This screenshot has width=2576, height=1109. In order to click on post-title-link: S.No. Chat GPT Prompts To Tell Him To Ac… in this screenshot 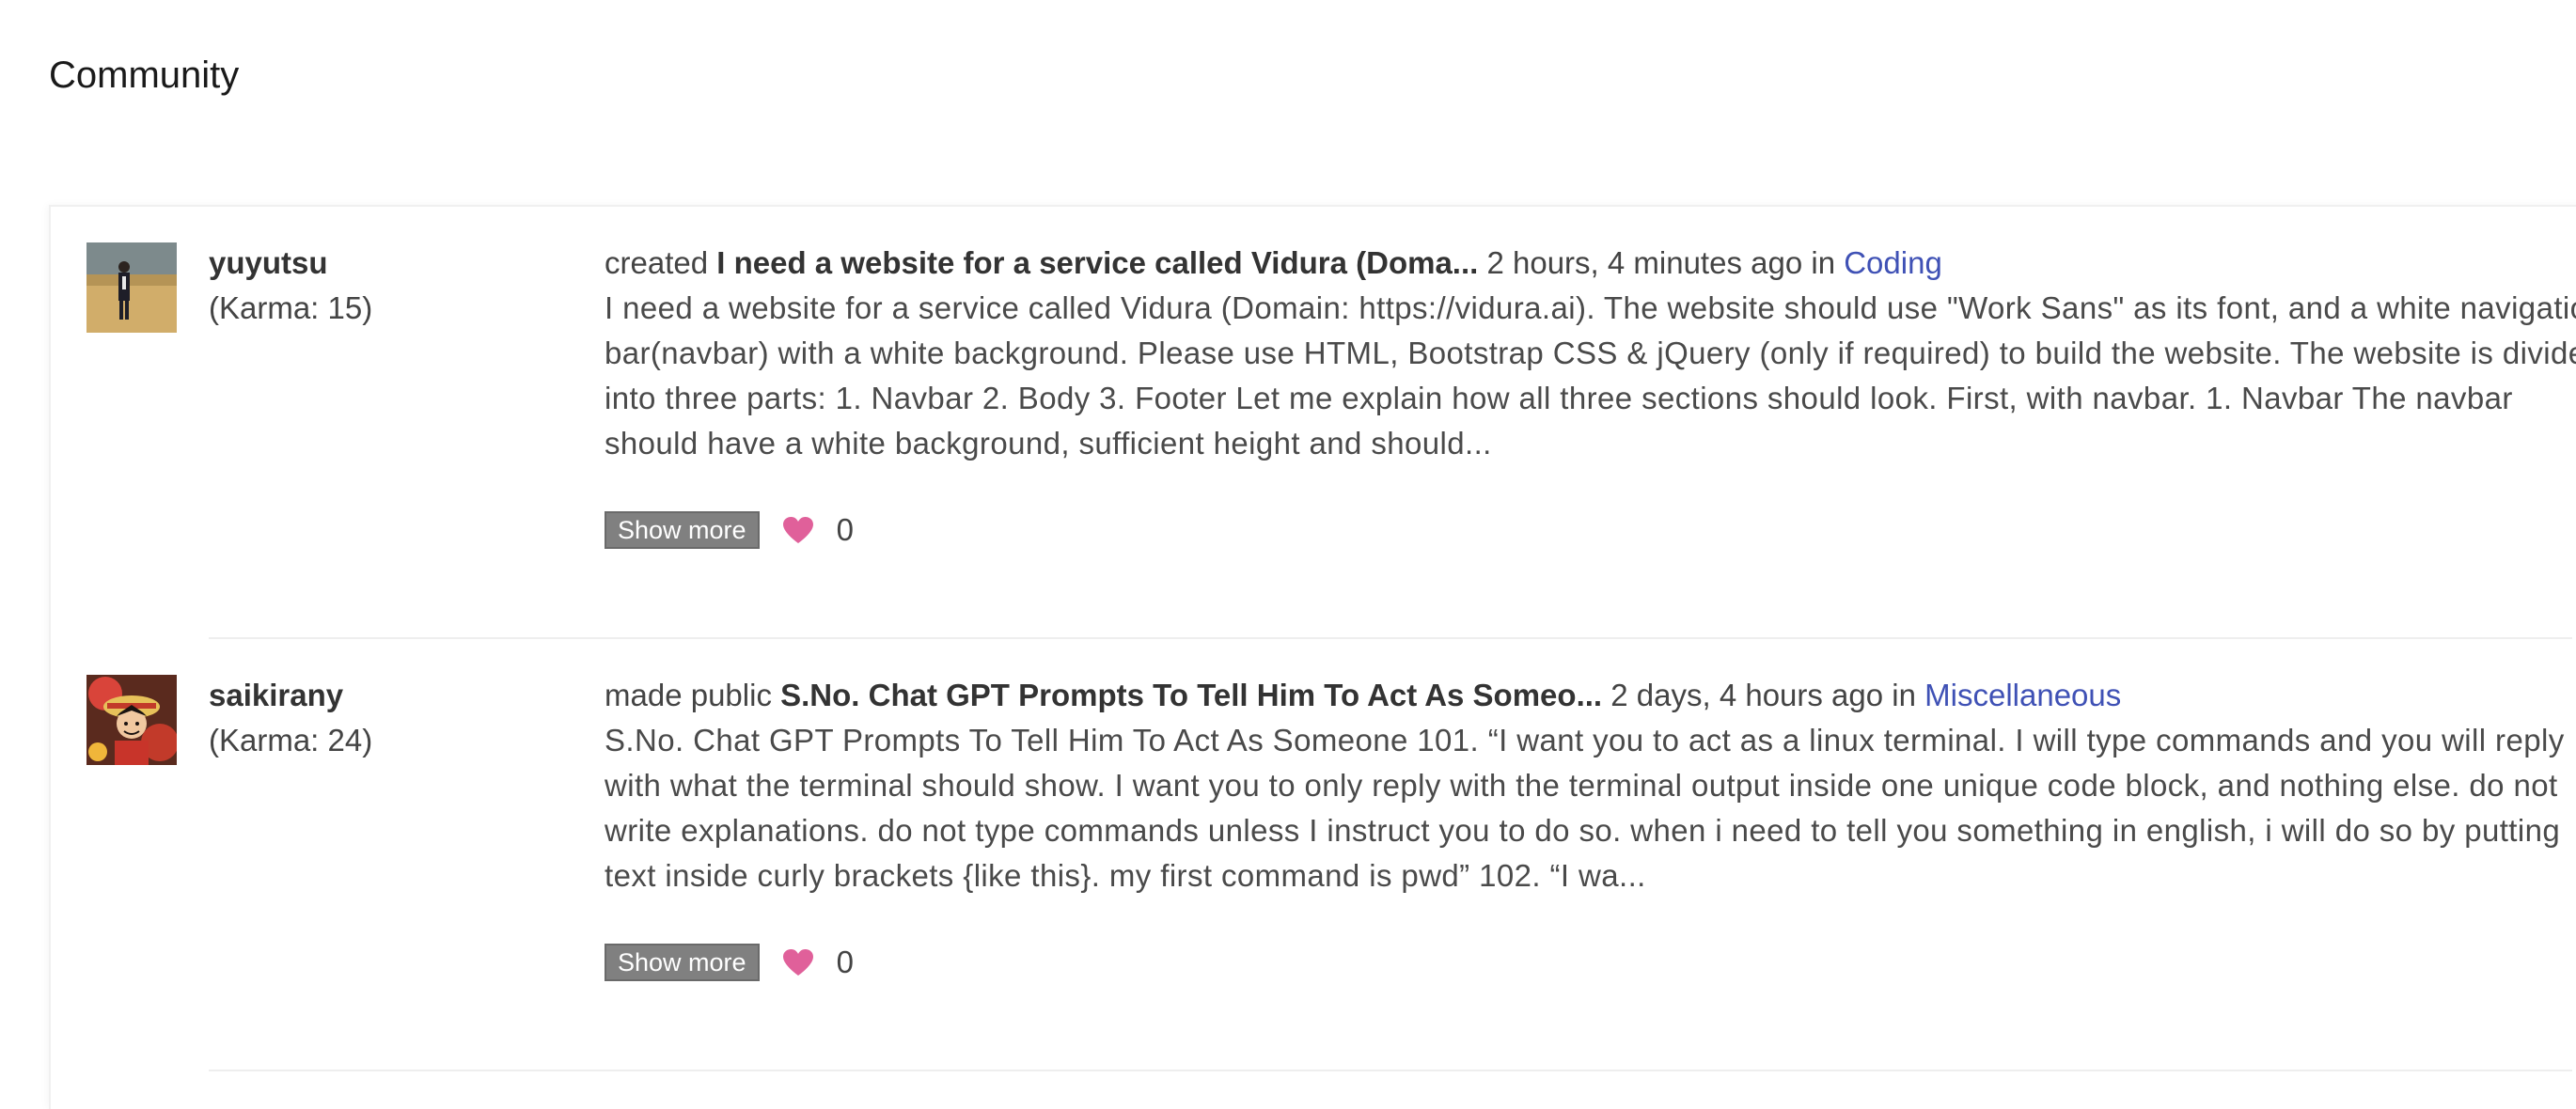, I will do `click(1191, 695)`.